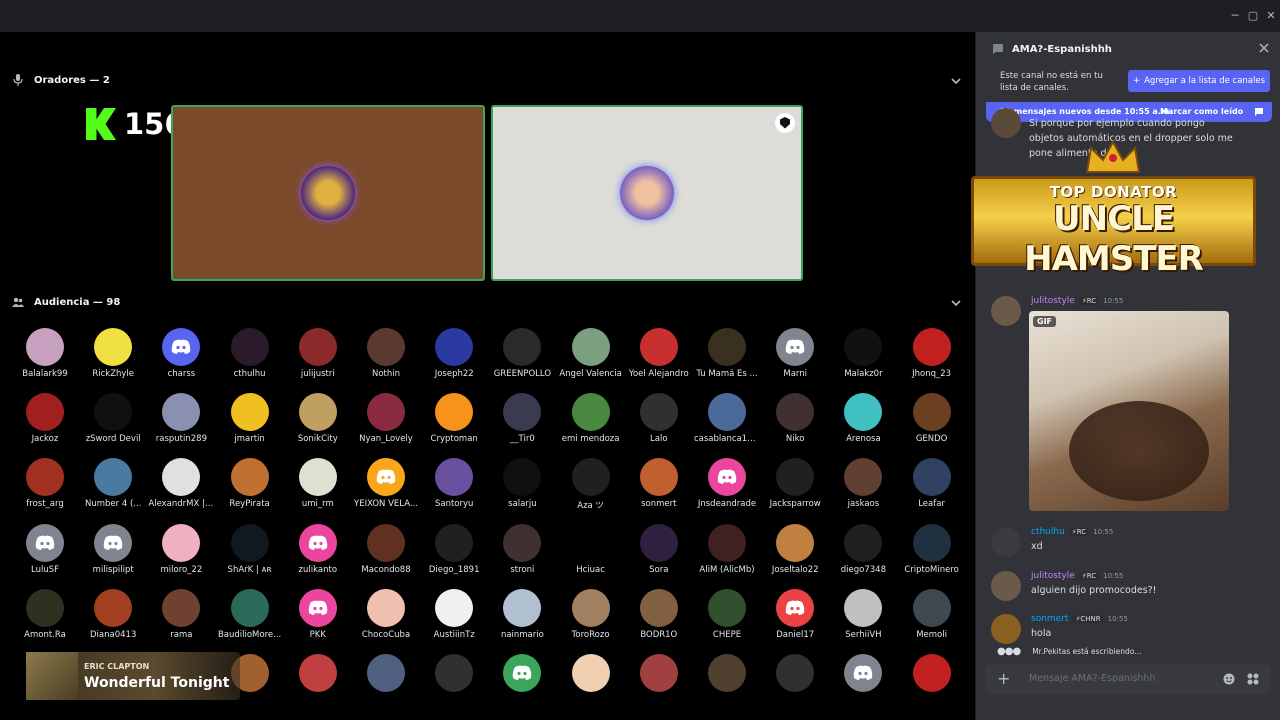 The width and height of the screenshot is (1280, 720). I want to click on audience-member: rasputin289, so click(181, 418).